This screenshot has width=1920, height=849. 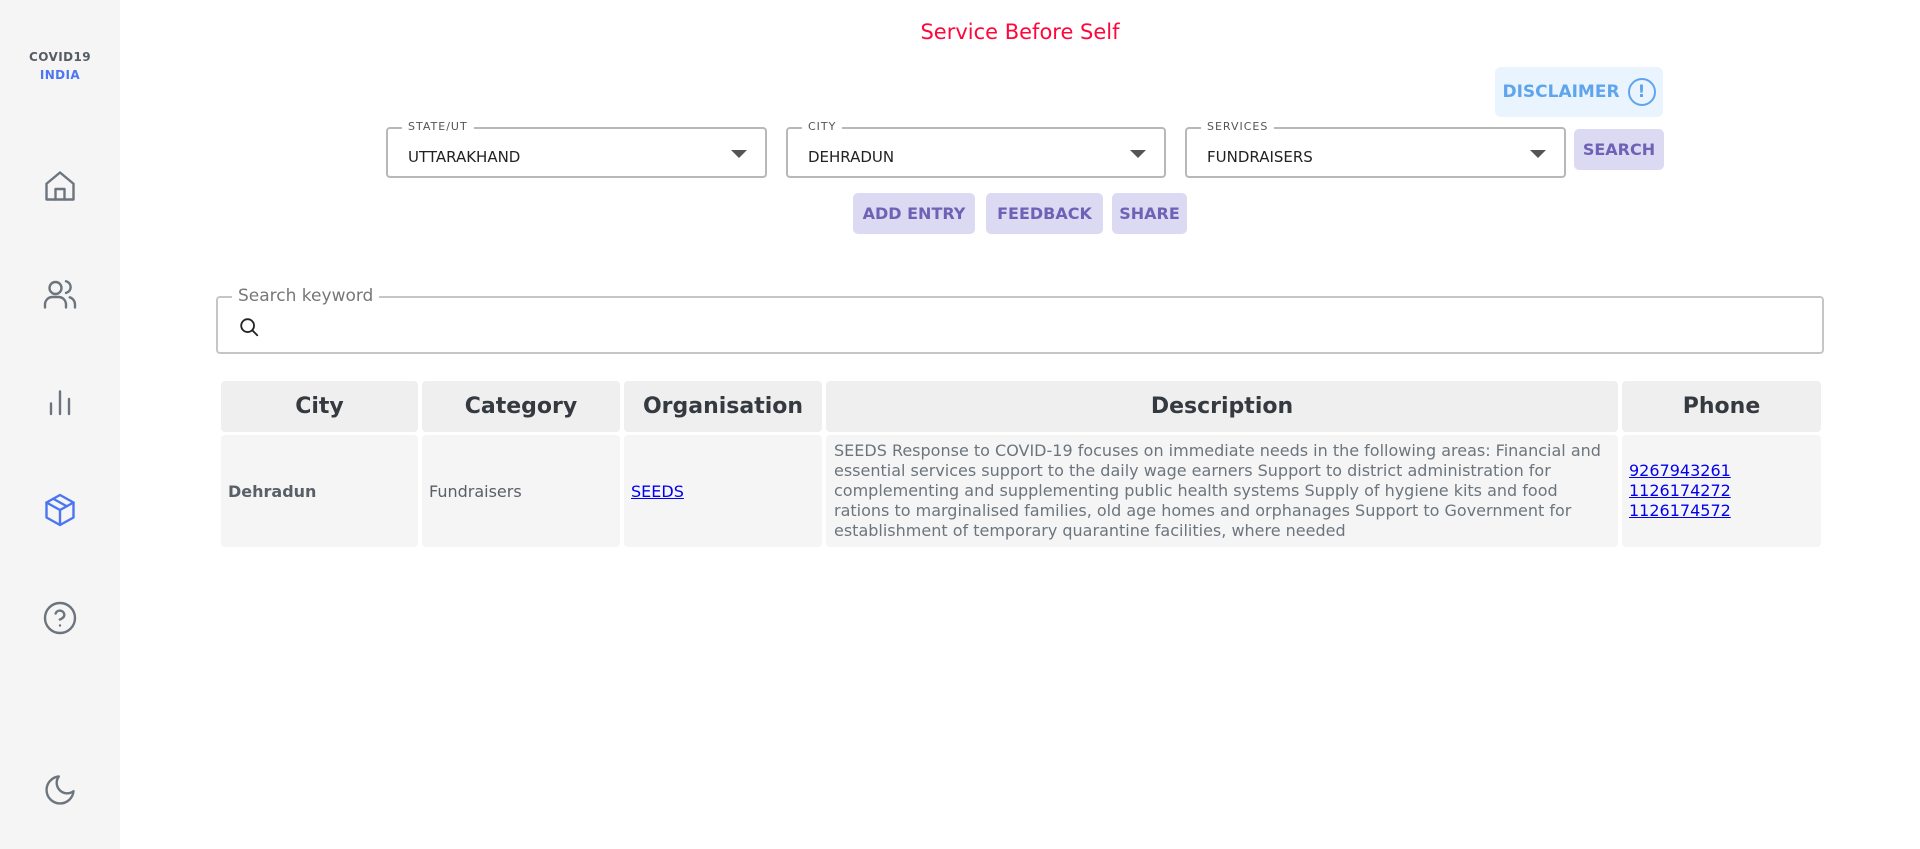 I want to click on help-icon, so click(x=60, y=618).